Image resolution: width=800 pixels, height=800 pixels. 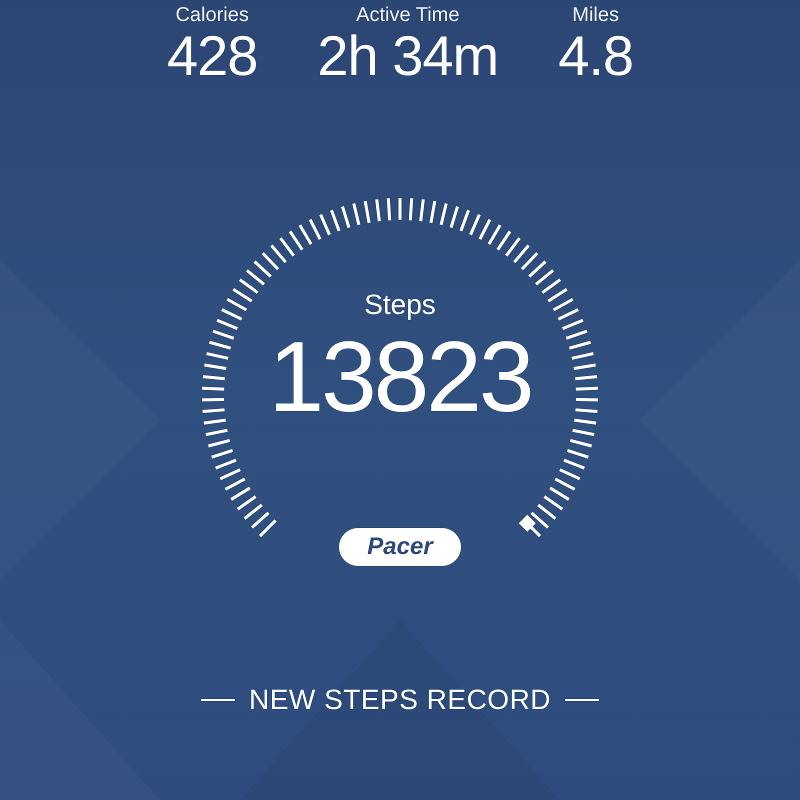 I want to click on record-label: NEW STEPS RECORD, so click(x=400, y=700).